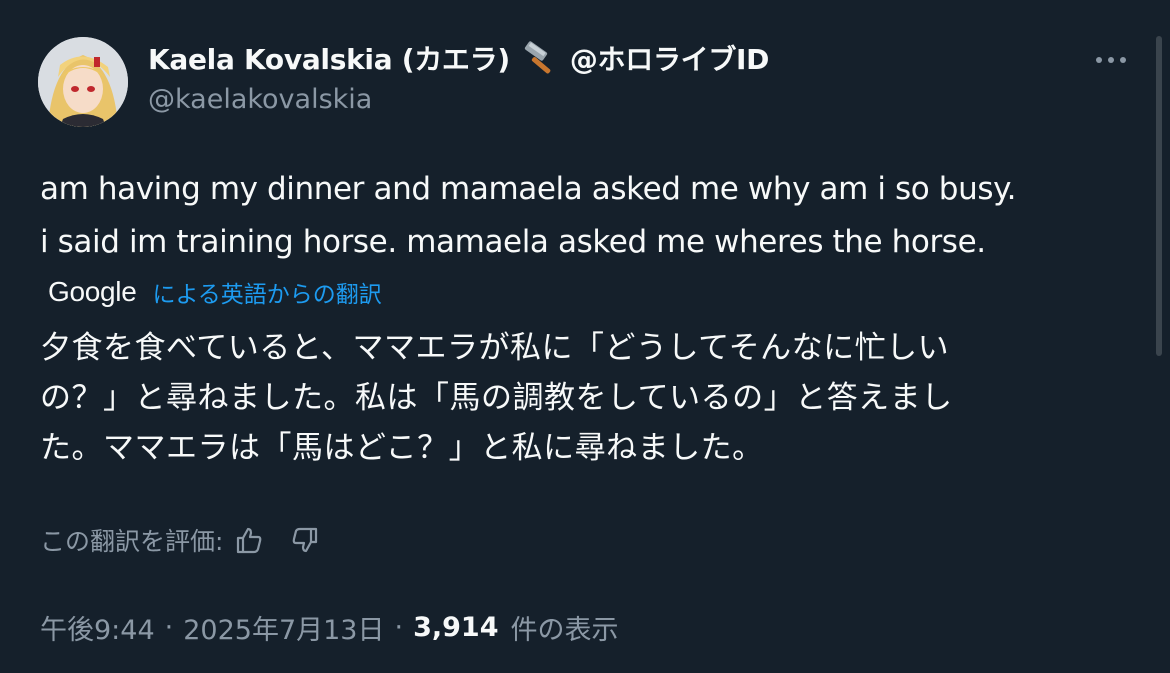  I want to click on tweet-meta: 午後9:44 · 2025年7月13日 · 3,914 件の表示, so click(329, 627).